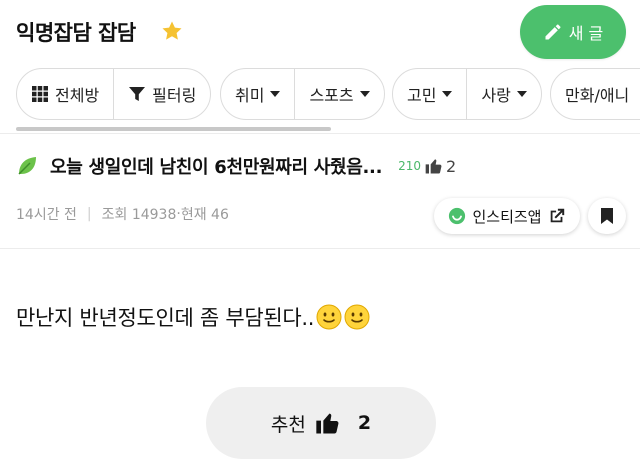  I want to click on post-body: 만난지 반년정도인데 좀 부담된다.., so click(193, 317).